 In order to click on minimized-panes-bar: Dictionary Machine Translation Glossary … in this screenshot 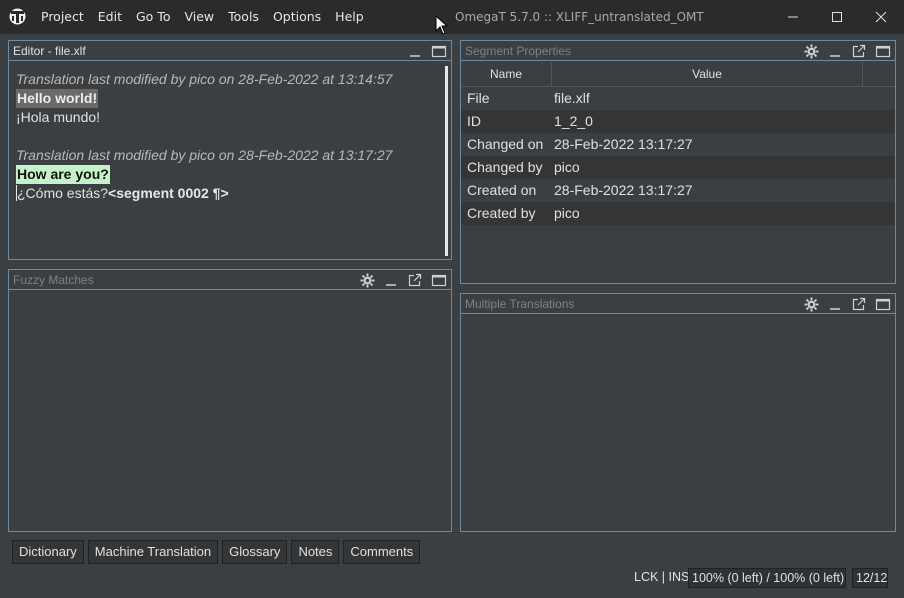, I will do `click(216, 552)`.